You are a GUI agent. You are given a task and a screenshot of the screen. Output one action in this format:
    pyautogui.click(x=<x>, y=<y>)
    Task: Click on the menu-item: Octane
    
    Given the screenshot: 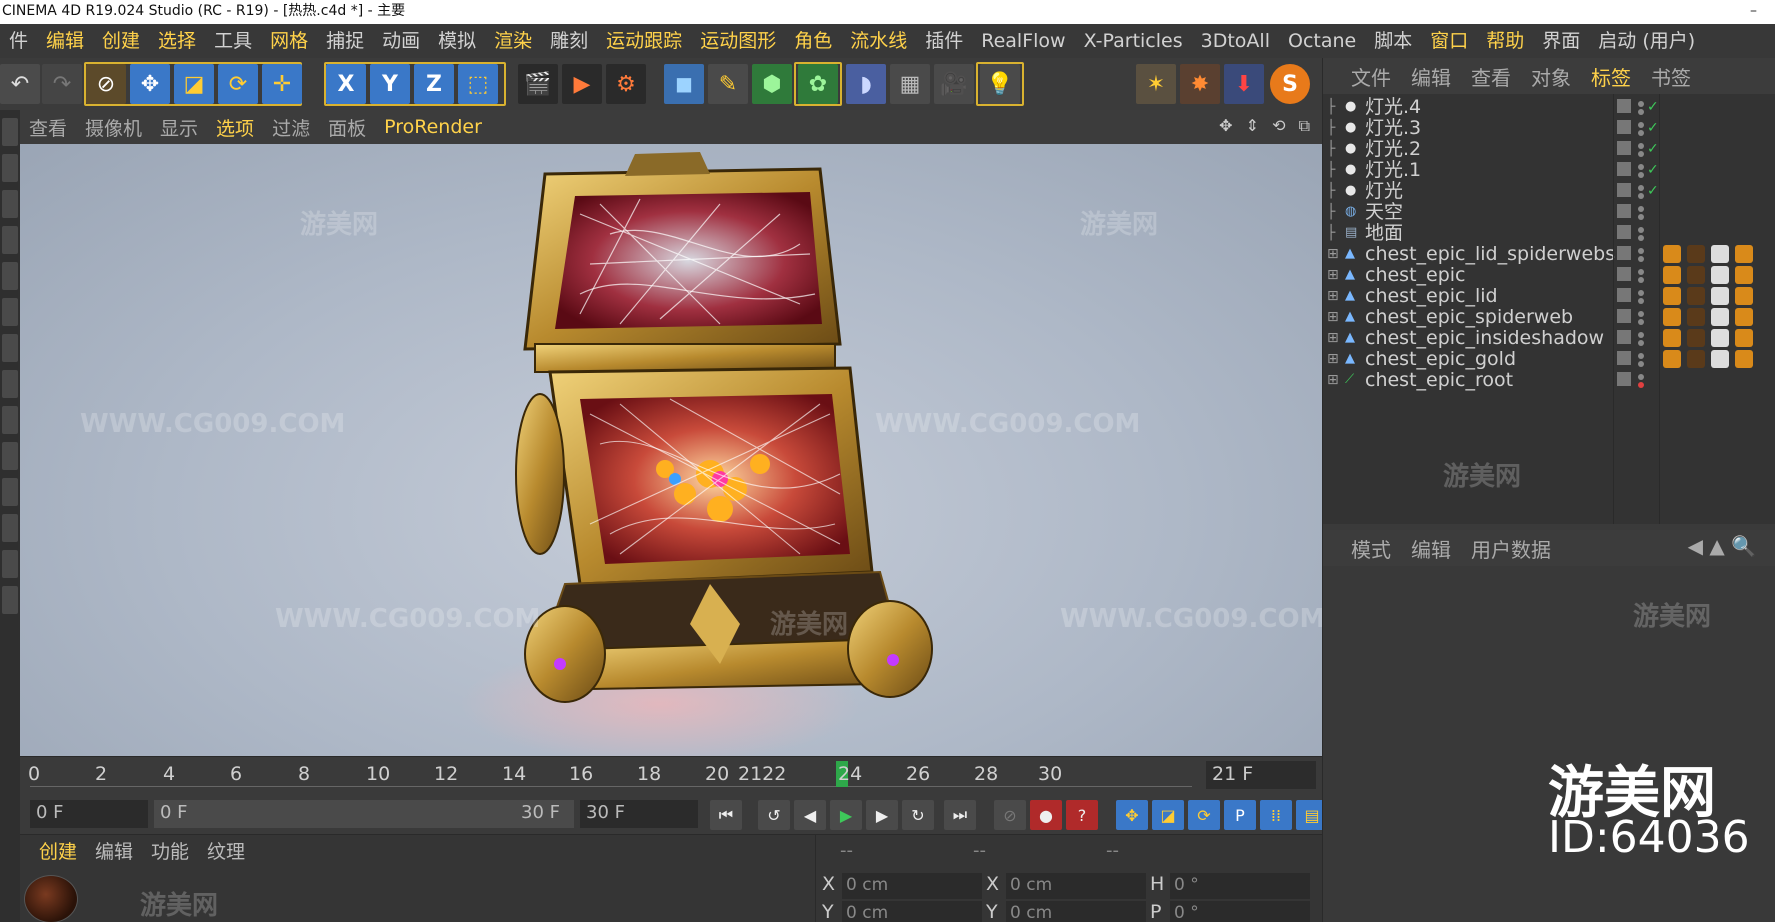 What is the action you would take?
    pyautogui.click(x=1322, y=41)
    